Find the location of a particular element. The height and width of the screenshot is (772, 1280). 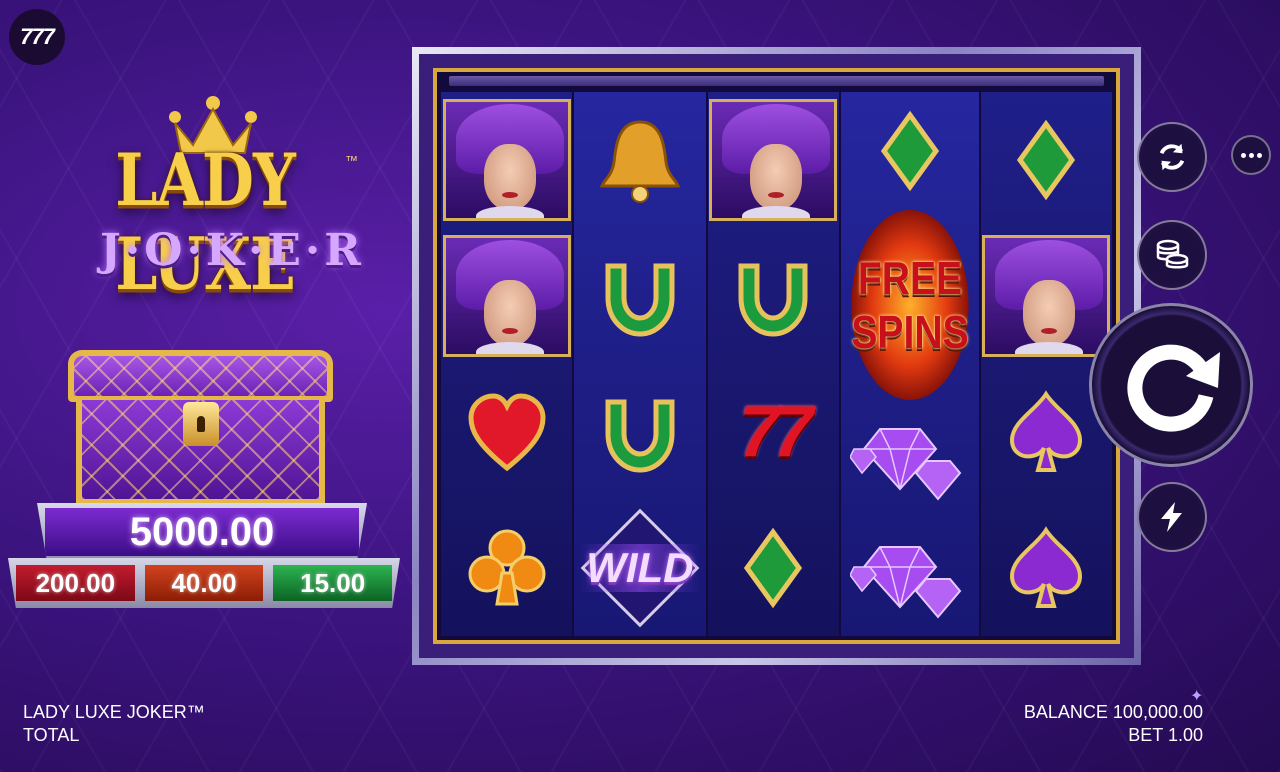

balance-display: BALANCE 100,000.00 is located at coordinates (1113, 712).